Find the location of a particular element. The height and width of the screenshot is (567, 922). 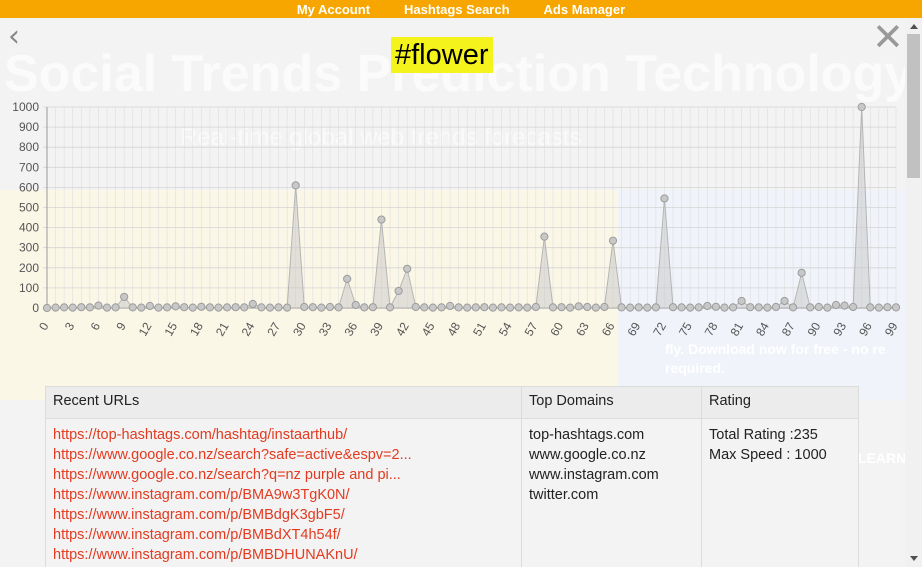

url-link: https://www.instagram.com/p/BMBdgK3gbF5/ is located at coordinates (283, 515).